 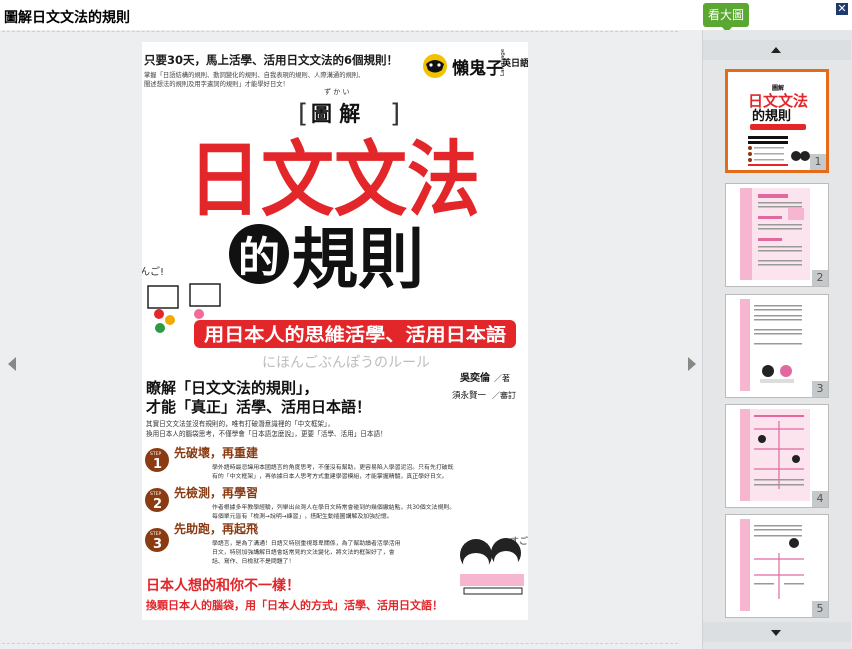 I want to click on thumbnail-1-preview: 圖解 日文文法 的規則, so click(x=777, y=122).